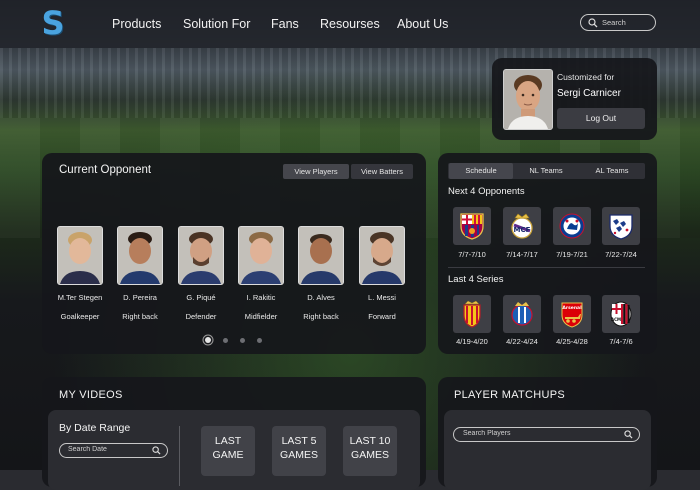 The image size is (700, 490). Describe the element at coordinates (538, 433) in the screenshot. I see `player-search-input` at that location.